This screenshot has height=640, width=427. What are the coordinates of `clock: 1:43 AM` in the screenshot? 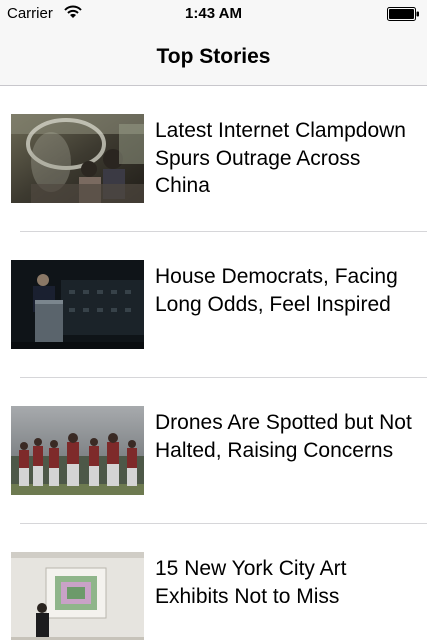 It's located at (213, 13).